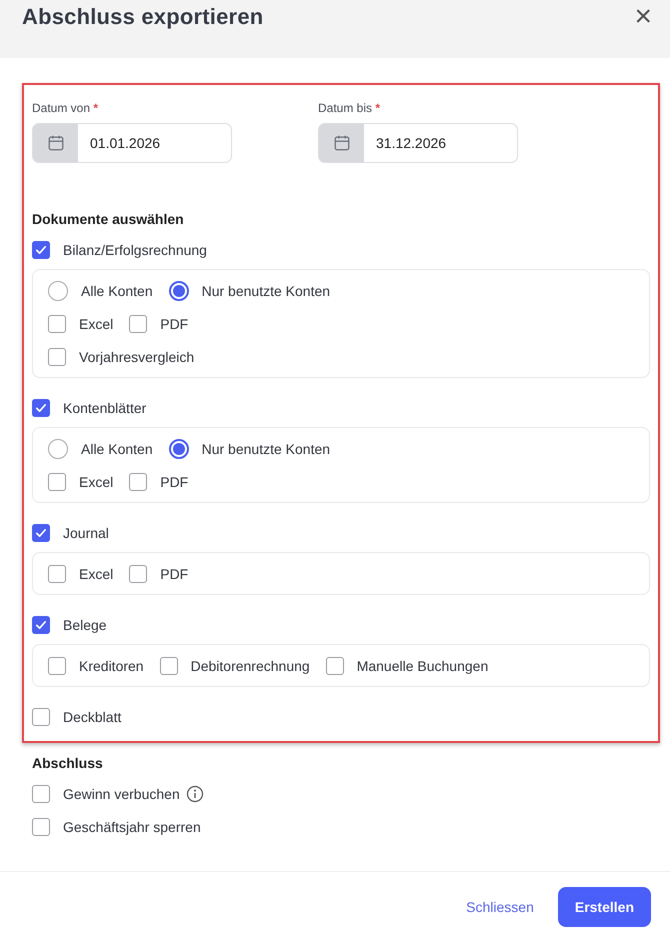 This screenshot has width=670, height=952. Describe the element at coordinates (136, 356) in the screenshot. I see `checkbox-label: Vorjahresvergleich` at that location.